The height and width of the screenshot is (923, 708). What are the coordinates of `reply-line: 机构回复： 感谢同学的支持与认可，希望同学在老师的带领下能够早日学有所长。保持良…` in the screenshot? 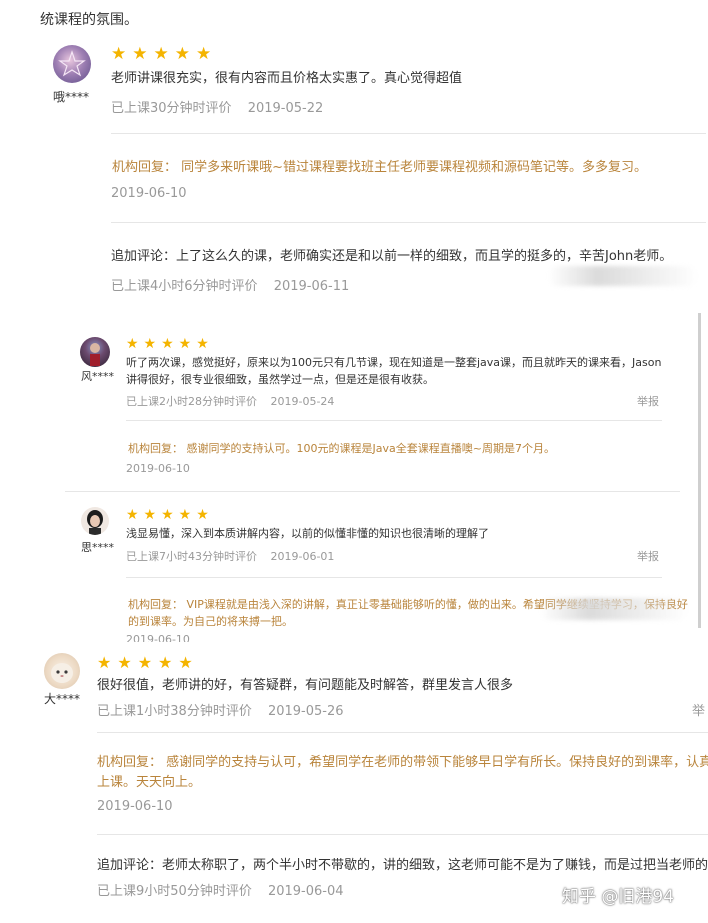 It's located at (402, 762).